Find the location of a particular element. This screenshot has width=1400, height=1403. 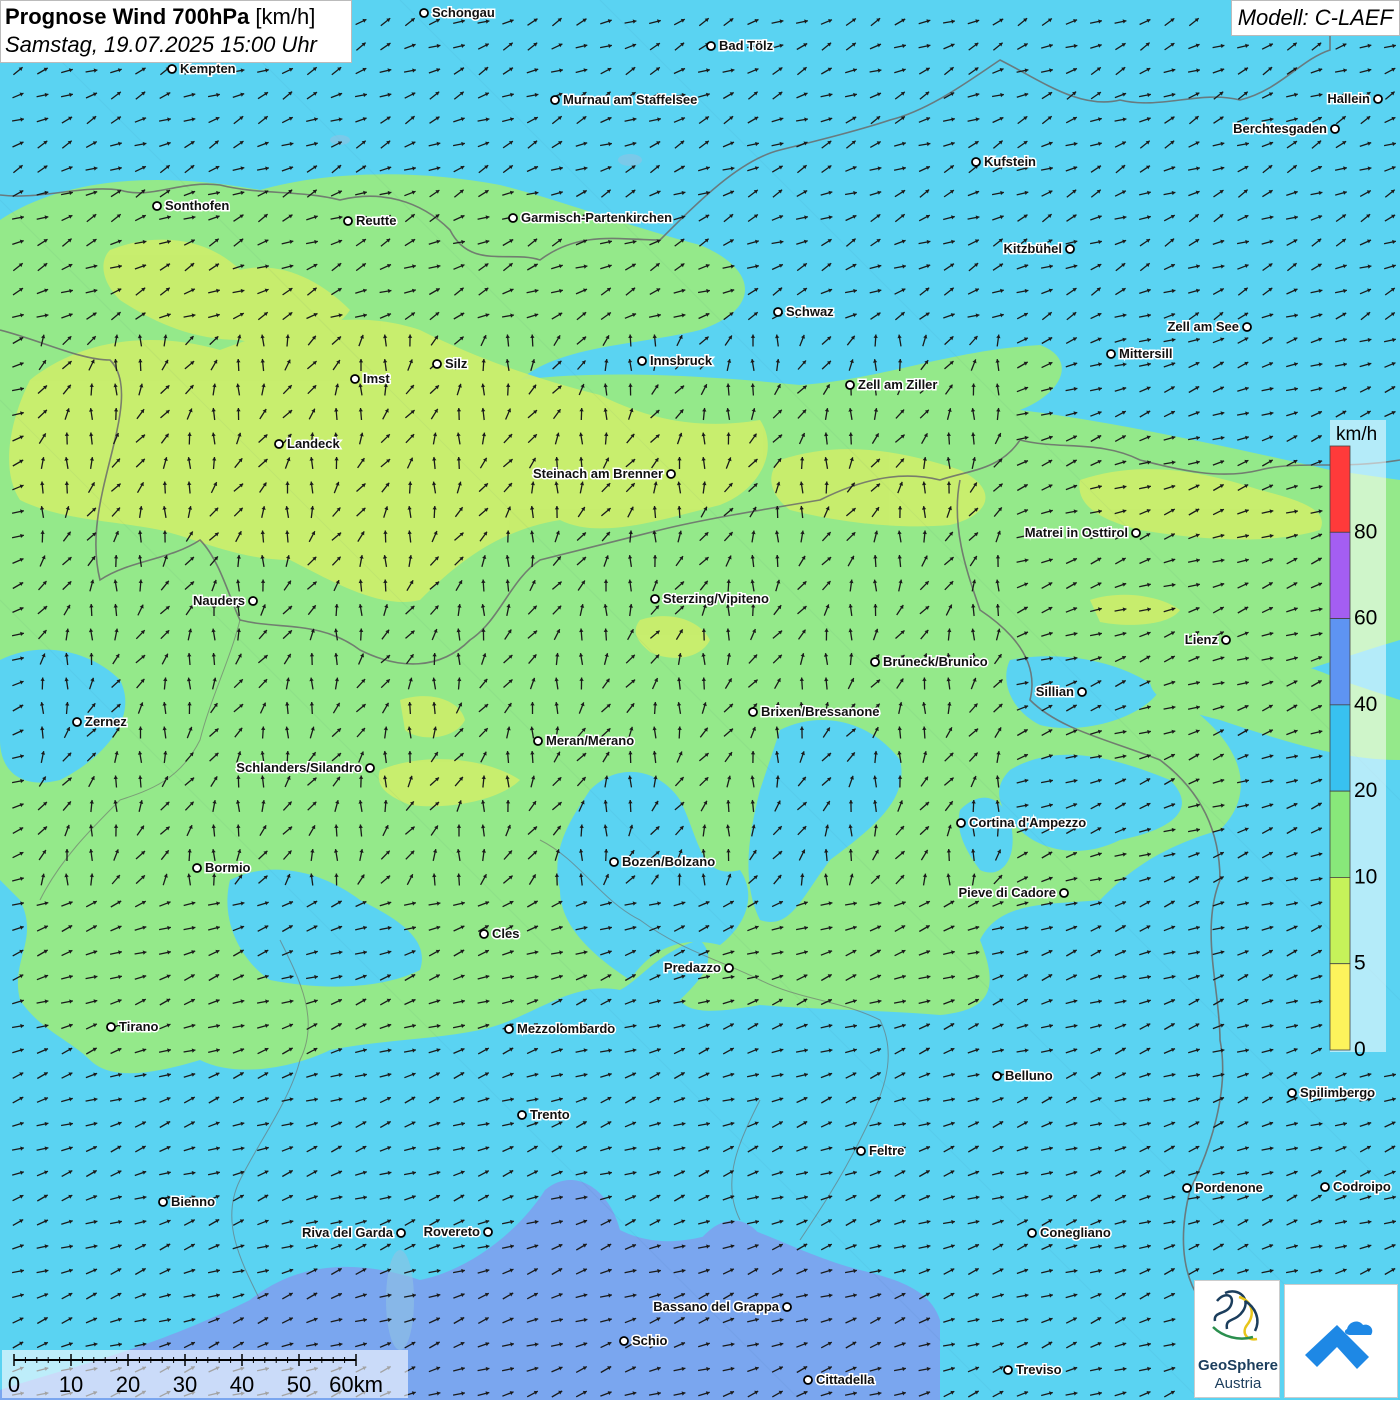

geosphere-logo: GeoSphere Austria is located at coordinates (1237, 1339).